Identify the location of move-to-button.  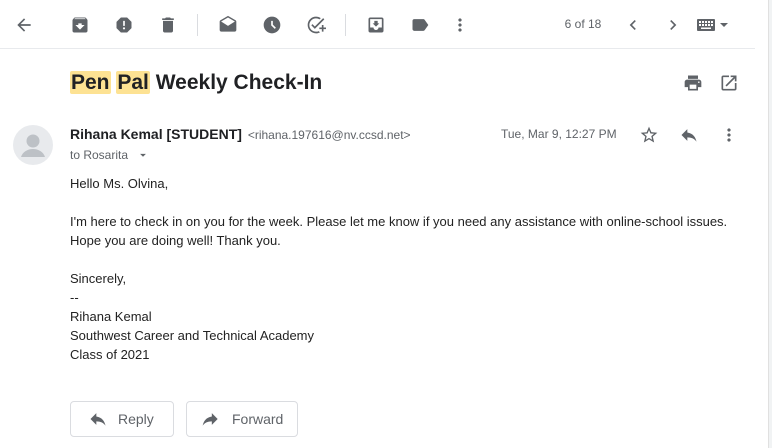
(376, 25).